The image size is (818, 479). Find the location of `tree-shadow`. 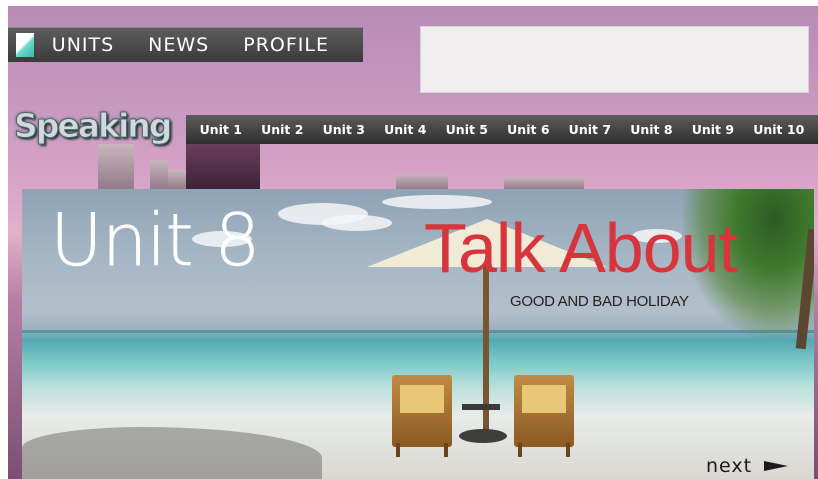

tree-shadow is located at coordinates (172, 453).